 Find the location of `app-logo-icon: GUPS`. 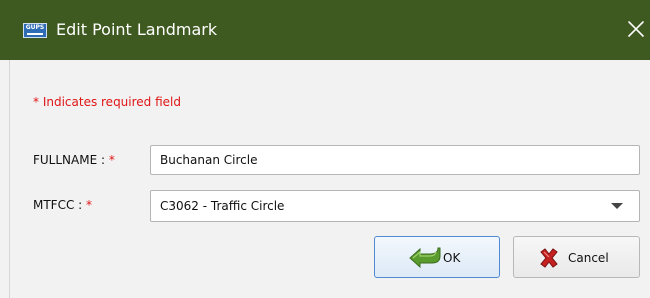

app-logo-icon: GUPS is located at coordinates (35, 30).